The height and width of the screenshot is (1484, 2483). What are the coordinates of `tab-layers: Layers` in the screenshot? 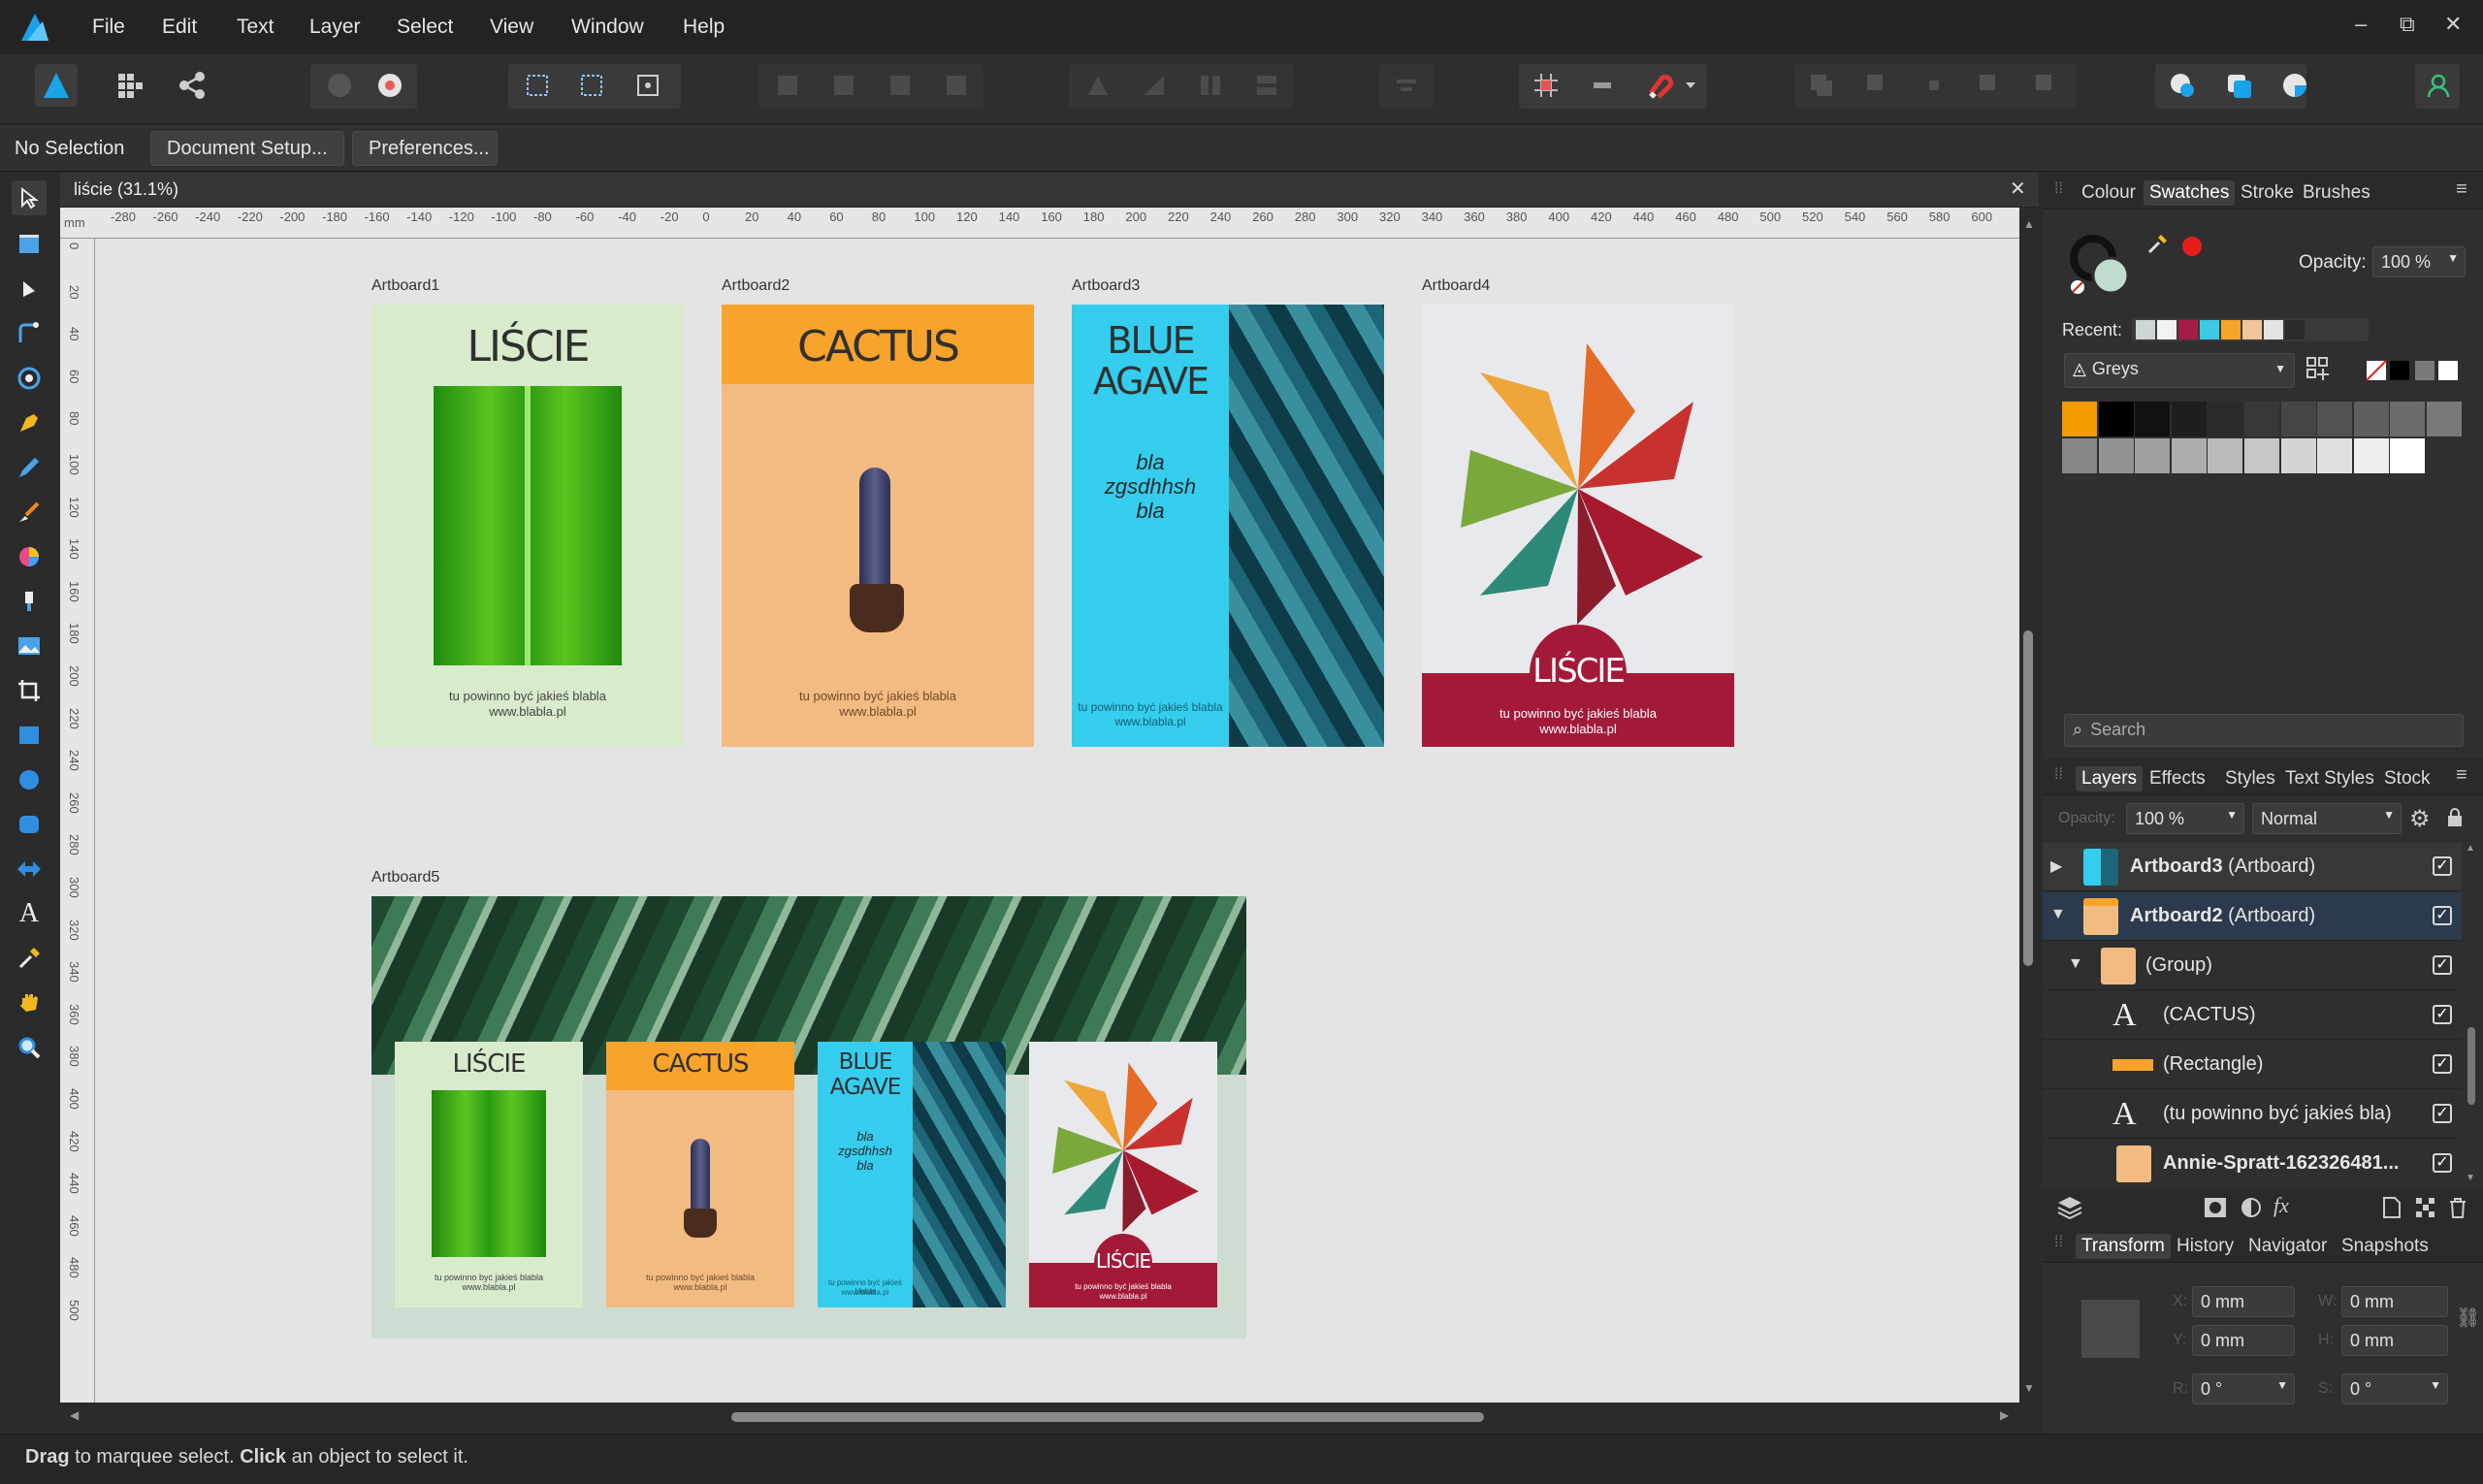 It's located at (2110, 778).